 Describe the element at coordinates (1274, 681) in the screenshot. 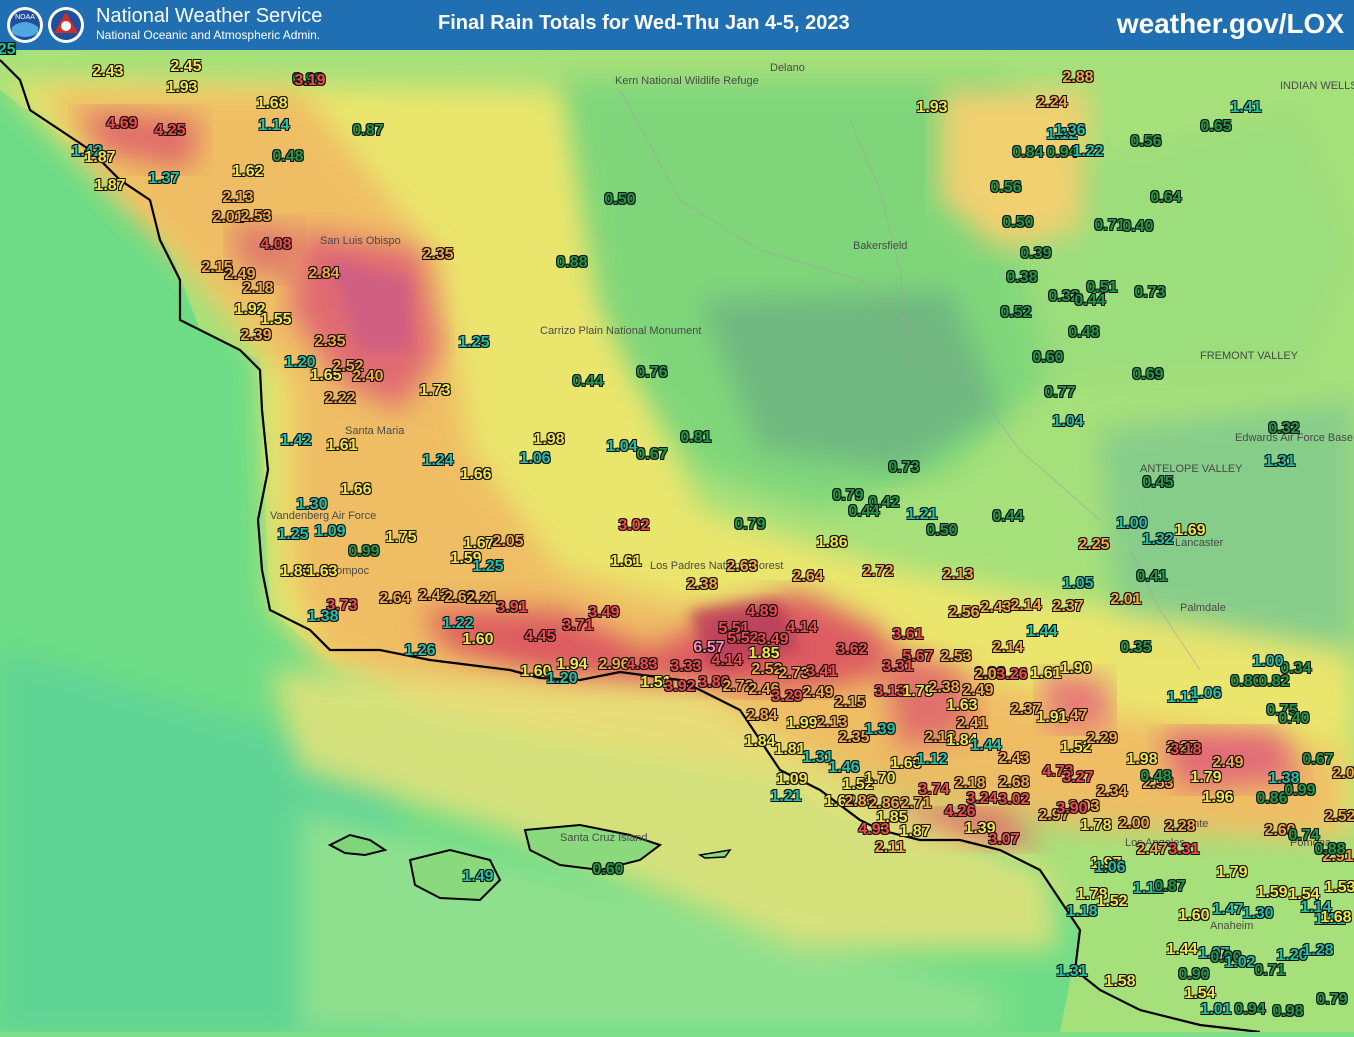

I see `rain-total-label: 0.82` at that location.